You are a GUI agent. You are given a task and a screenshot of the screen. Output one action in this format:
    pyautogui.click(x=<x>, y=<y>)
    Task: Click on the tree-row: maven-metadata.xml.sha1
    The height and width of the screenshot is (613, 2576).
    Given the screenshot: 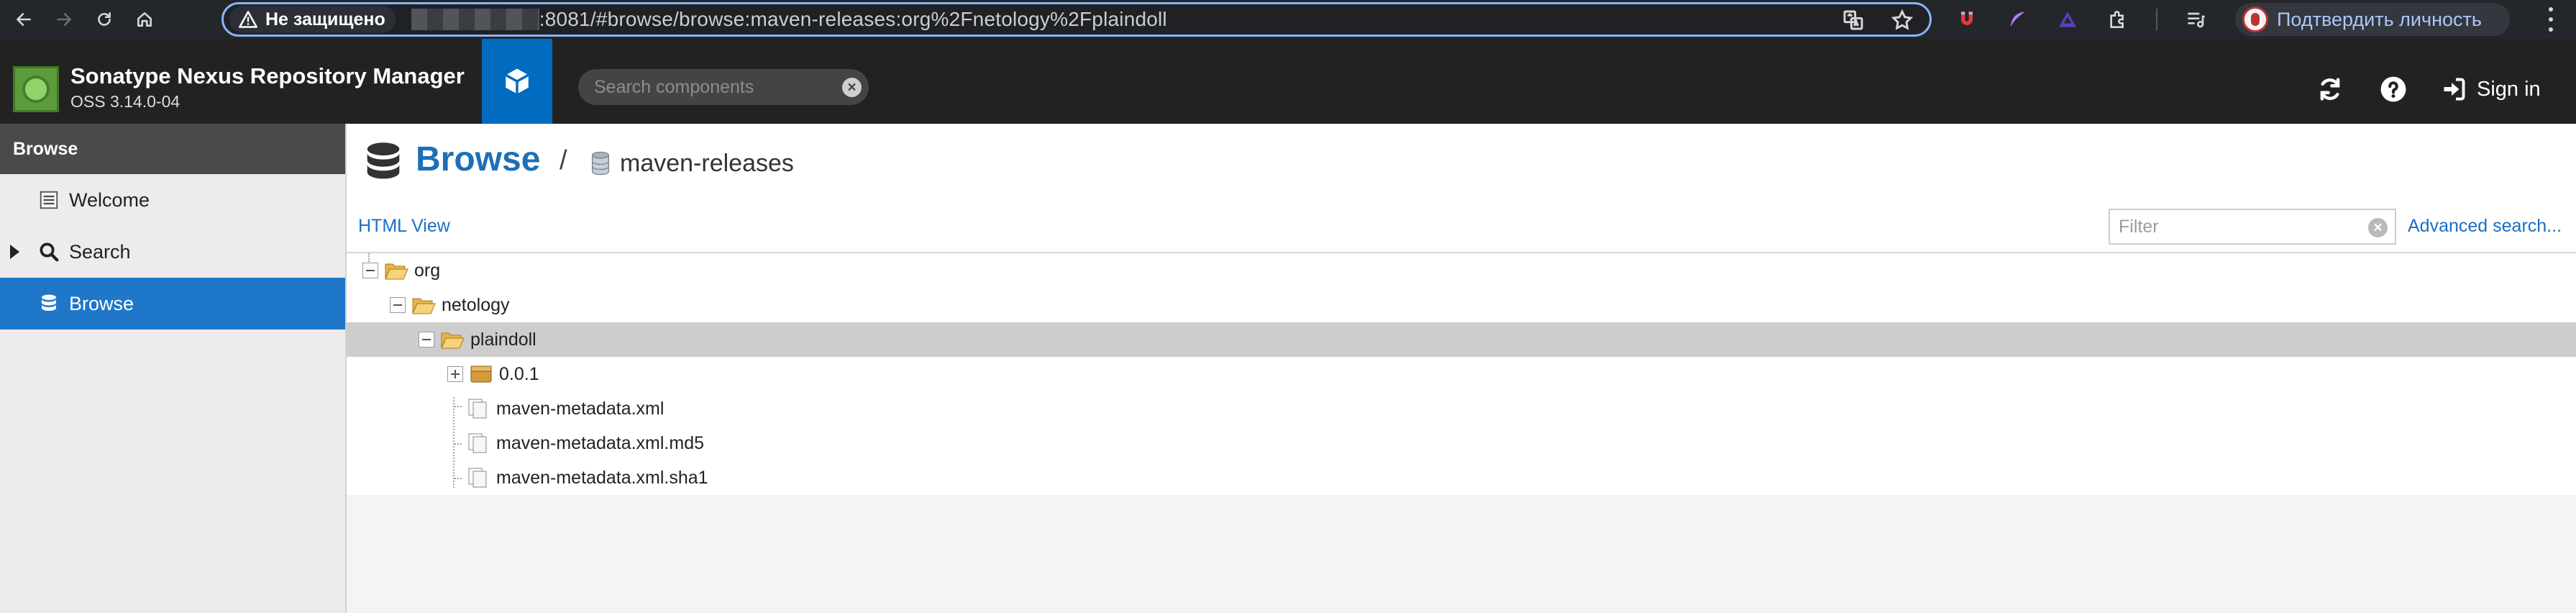 What is the action you would take?
    pyautogui.click(x=1461, y=477)
    